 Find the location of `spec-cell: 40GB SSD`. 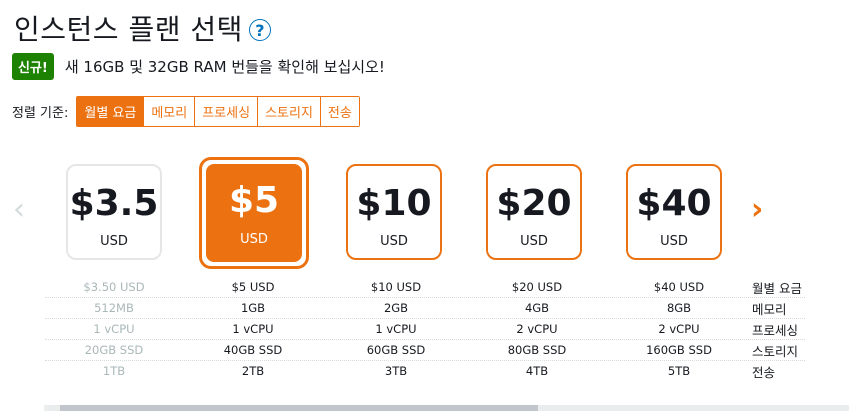

spec-cell: 40GB SSD is located at coordinates (253, 350).